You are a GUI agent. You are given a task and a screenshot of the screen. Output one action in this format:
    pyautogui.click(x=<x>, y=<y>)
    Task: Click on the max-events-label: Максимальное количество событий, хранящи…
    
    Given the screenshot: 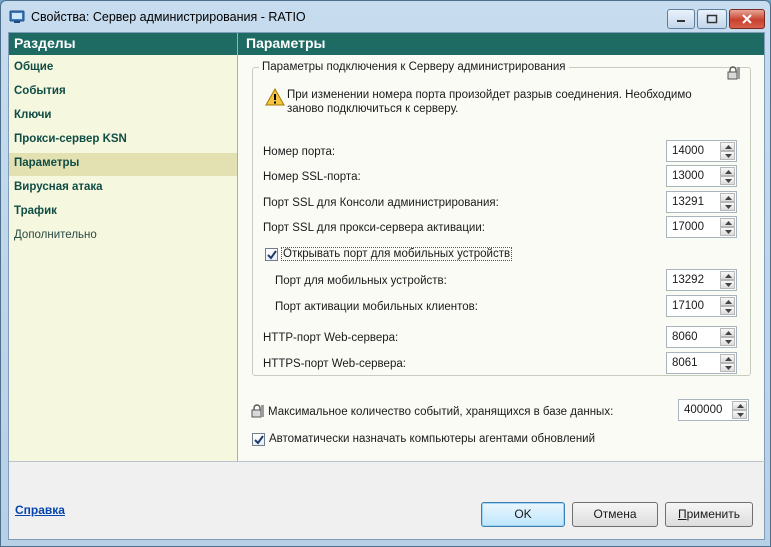 What is the action you would take?
    pyautogui.click(x=441, y=412)
    